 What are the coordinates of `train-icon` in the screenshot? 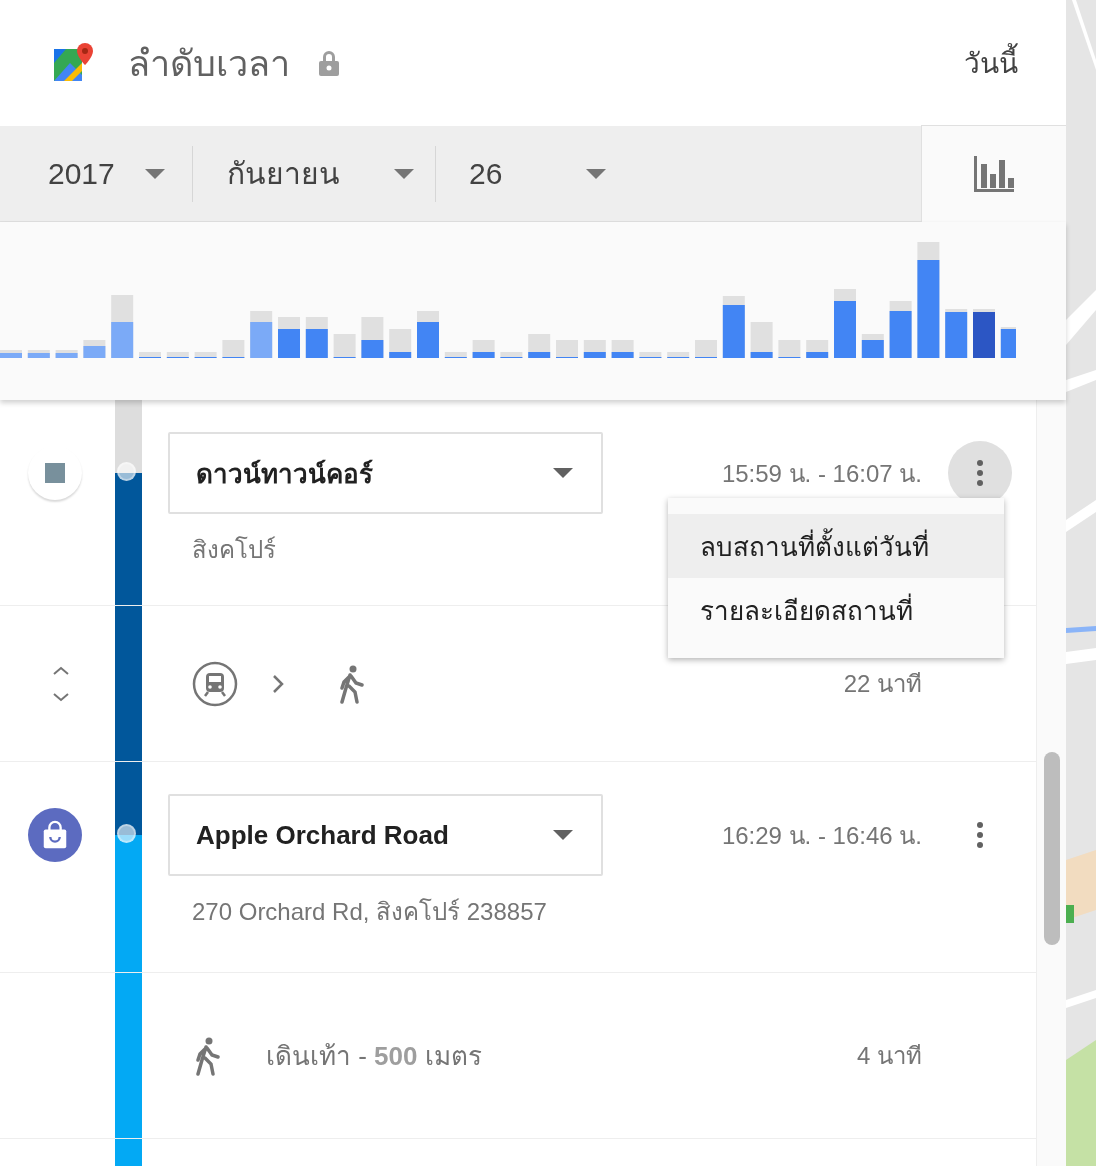 It's located at (215, 683).